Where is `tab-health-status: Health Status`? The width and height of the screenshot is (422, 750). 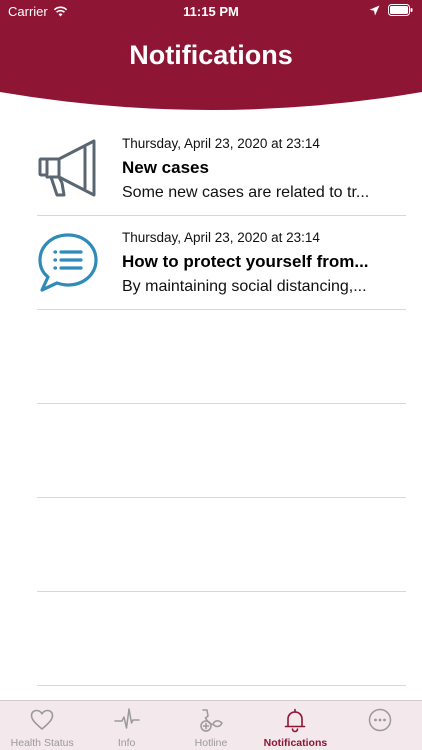
tab-health-status: Health Status is located at coordinates (42, 725).